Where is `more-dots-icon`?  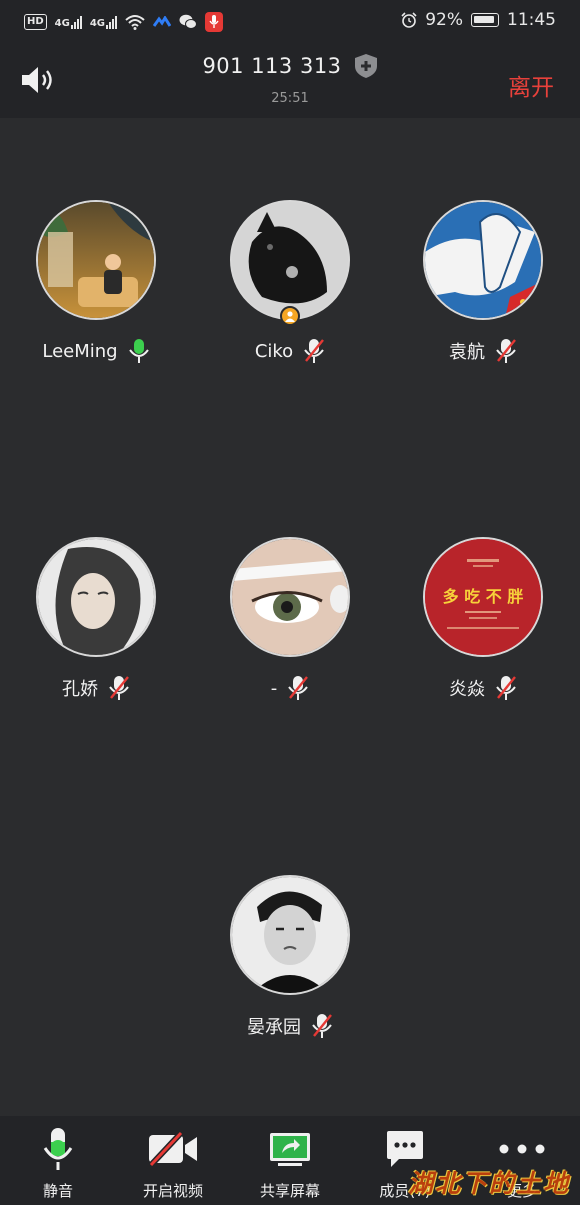 more-dots-icon is located at coordinates (522, 1149).